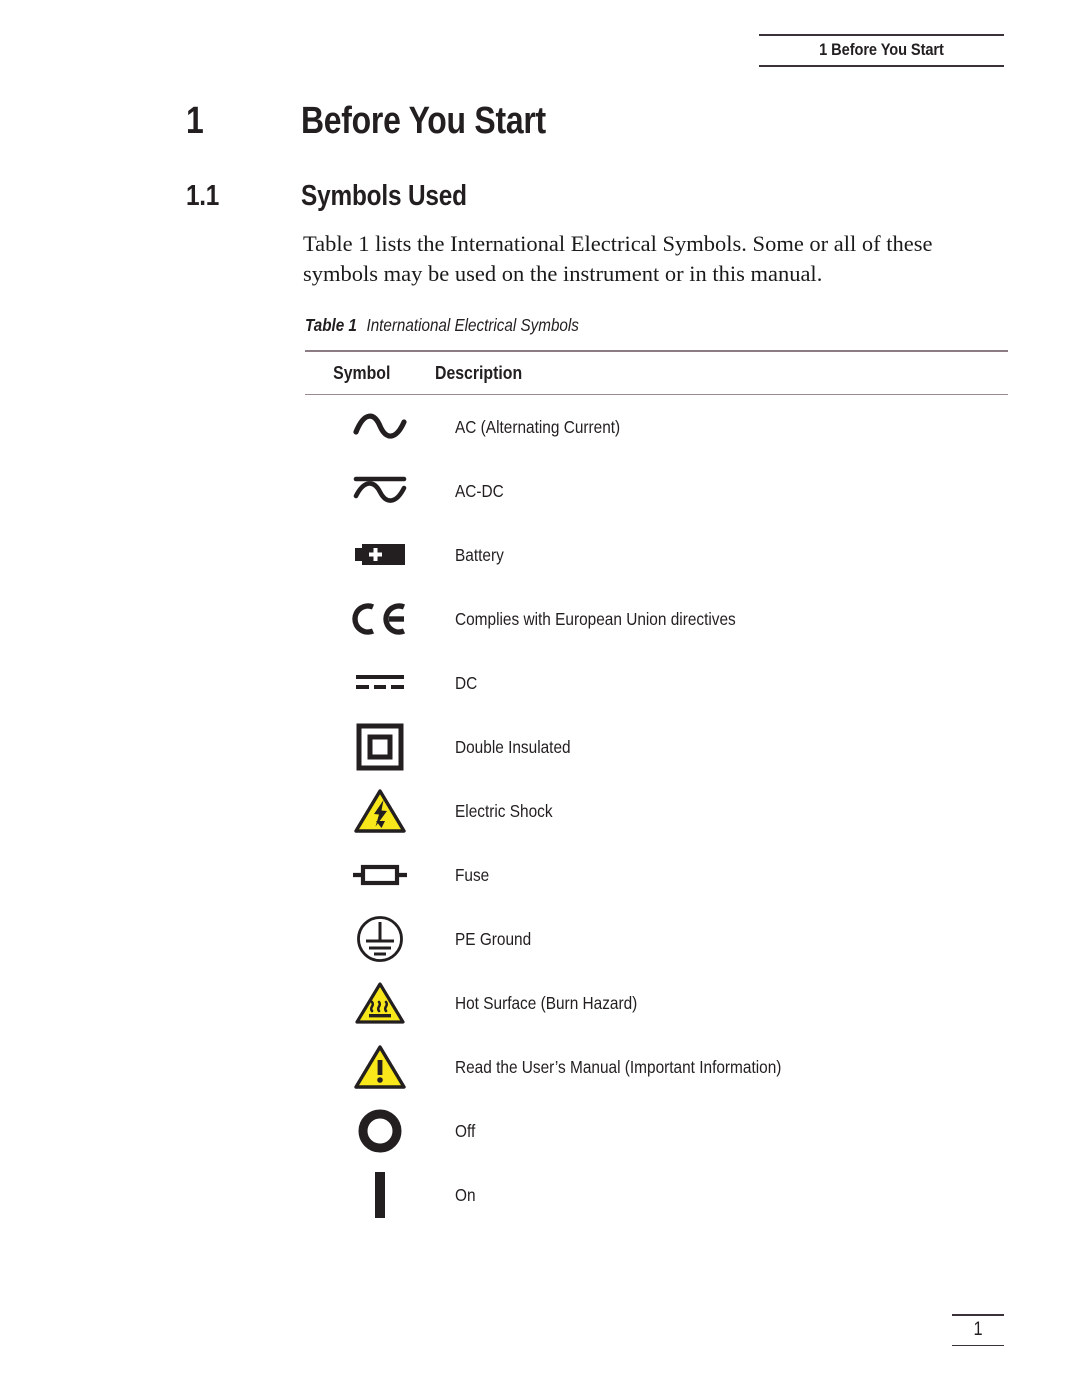 This screenshot has height=1388, width=1080. I want to click on ac-dc-icon, so click(380, 491).